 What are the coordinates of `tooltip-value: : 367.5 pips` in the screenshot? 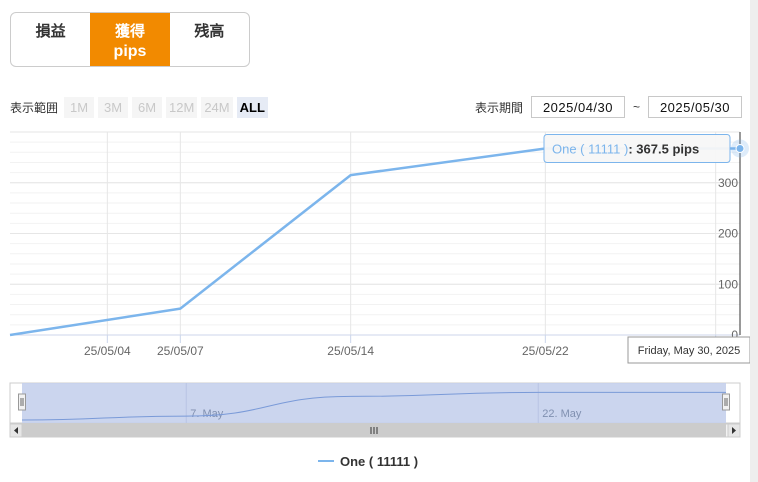 It's located at (663, 148).